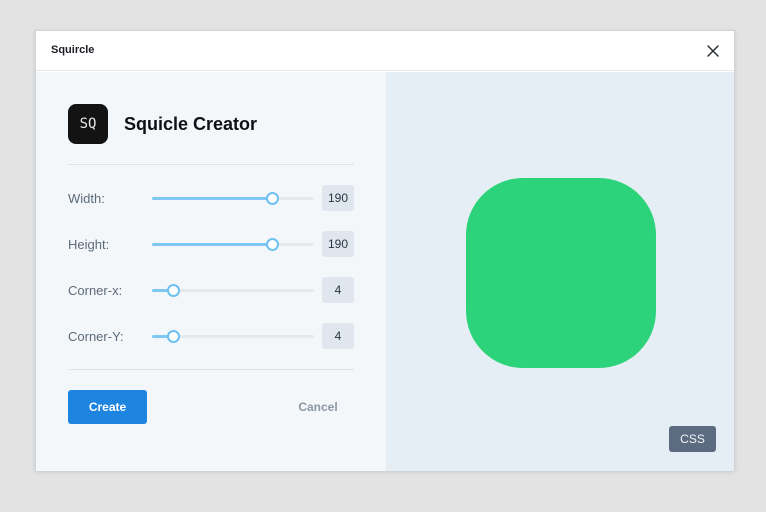 The width and height of the screenshot is (766, 512). I want to click on corner-y-slider, so click(233, 336).